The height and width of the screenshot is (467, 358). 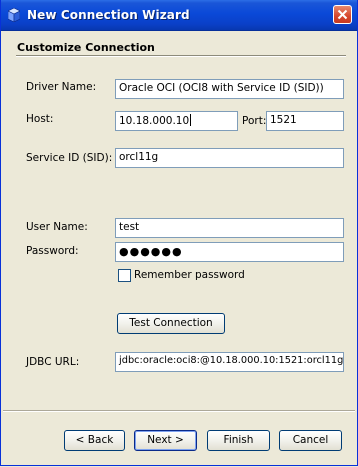 I want to click on close-button, so click(x=342, y=14).